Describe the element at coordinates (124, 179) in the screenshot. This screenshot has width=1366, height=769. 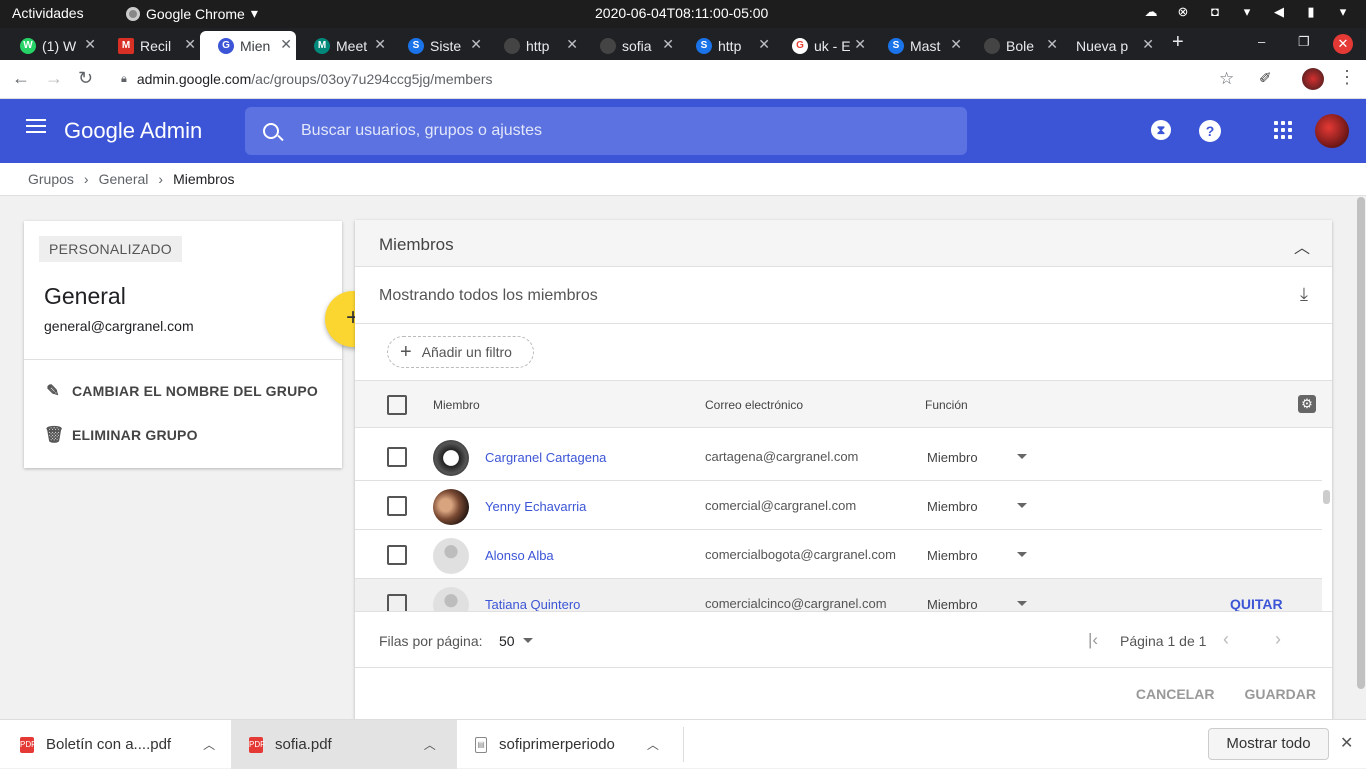
I see `breadcrumb-general: General` at that location.